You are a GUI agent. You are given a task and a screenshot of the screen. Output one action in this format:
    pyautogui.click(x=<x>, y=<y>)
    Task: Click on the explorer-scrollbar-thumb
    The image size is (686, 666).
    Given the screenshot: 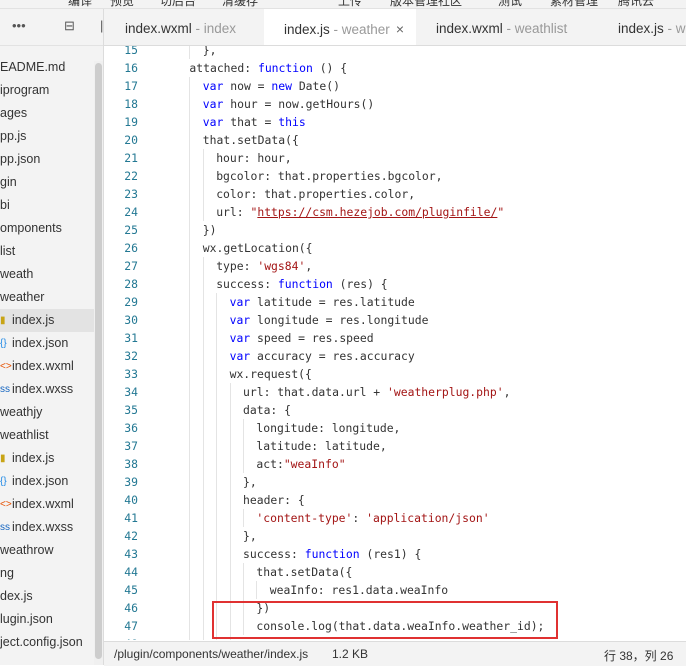 What is the action you would take?
    pyautogui.click(x=98, y=361)
    